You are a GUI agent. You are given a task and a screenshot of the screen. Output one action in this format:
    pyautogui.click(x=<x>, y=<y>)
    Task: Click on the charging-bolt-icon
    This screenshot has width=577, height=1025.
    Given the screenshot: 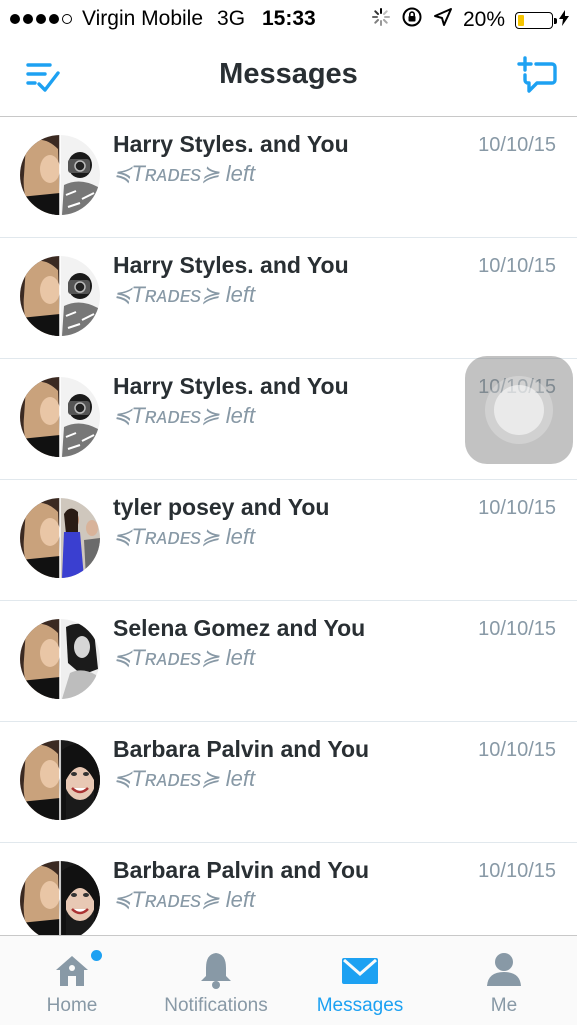 What is the action you would take?
    pyautogui.click(x=564, y=20)
    